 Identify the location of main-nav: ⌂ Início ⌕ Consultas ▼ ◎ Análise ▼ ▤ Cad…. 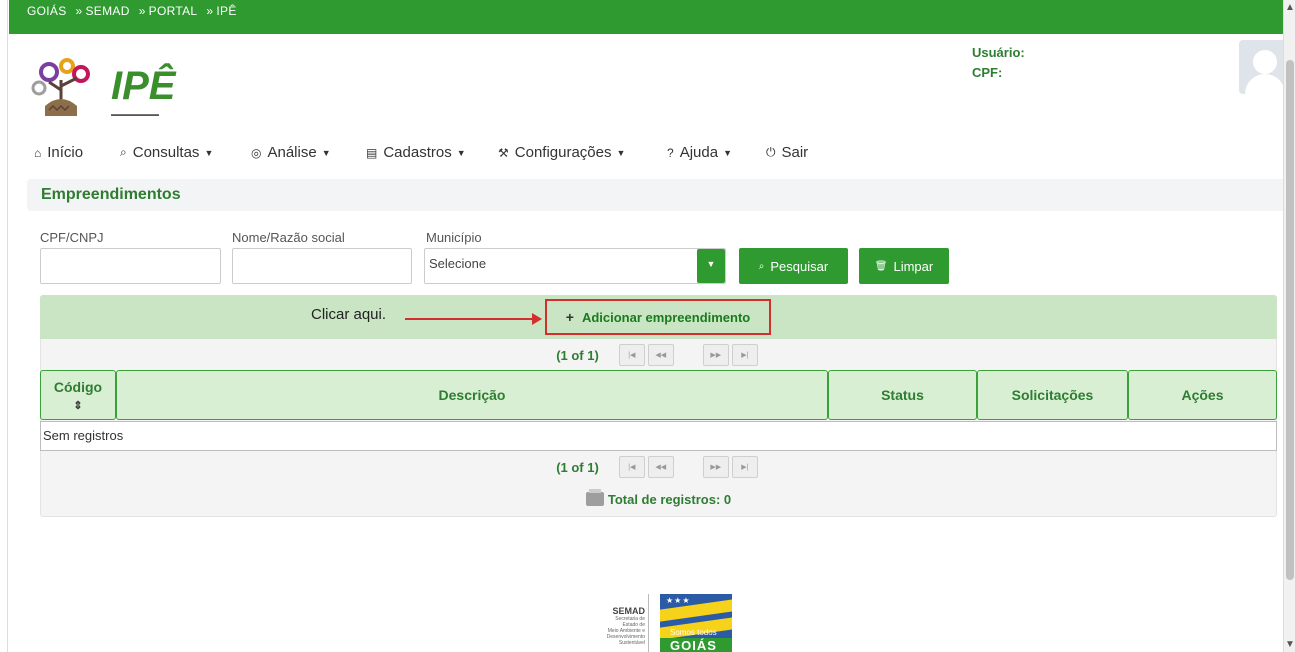
(646, 154).